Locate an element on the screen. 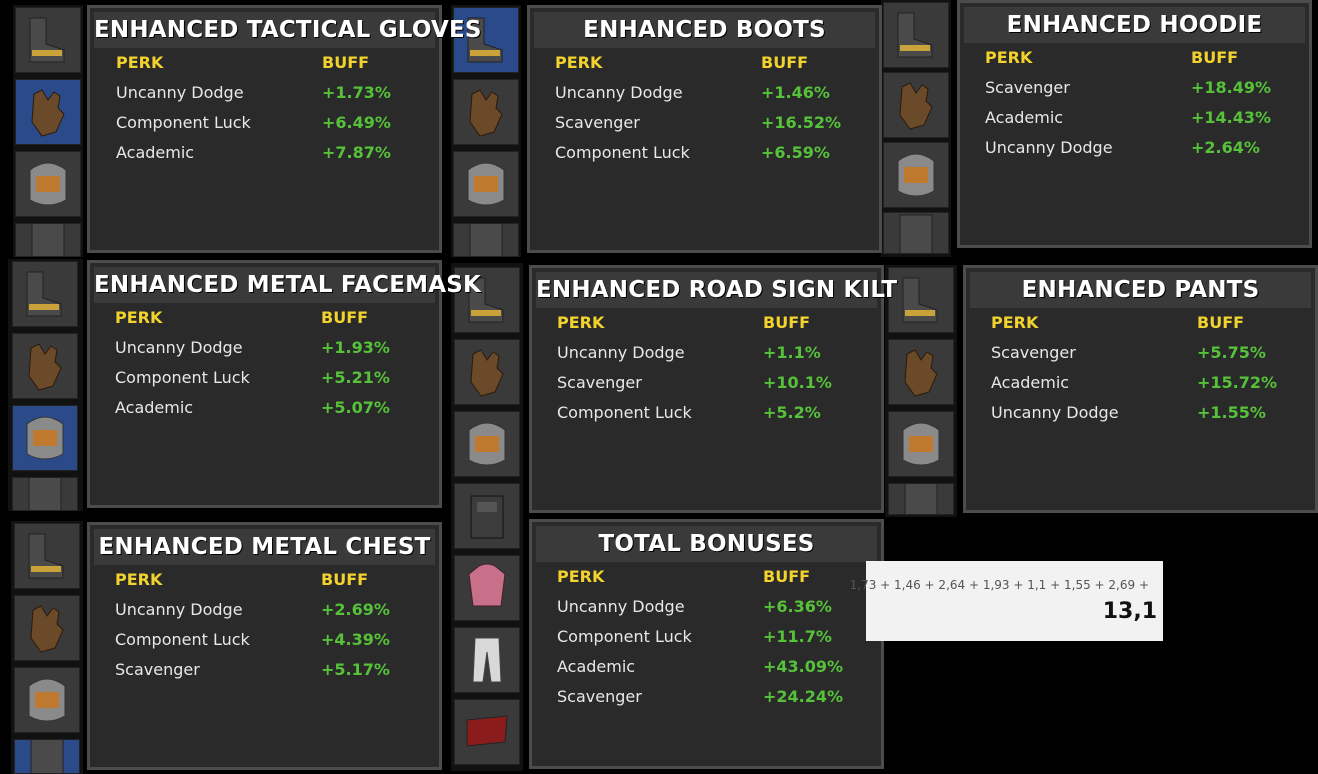 This screenshot has height=774, width=1318. item-strip-all is located at coordinates (487, 517).